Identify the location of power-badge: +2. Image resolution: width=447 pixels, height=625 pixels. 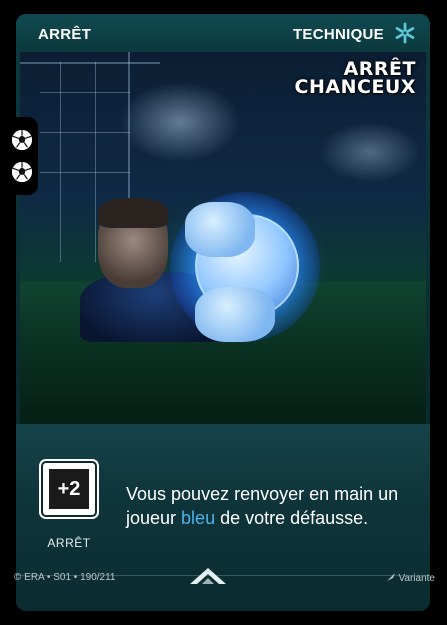
(69, 489).